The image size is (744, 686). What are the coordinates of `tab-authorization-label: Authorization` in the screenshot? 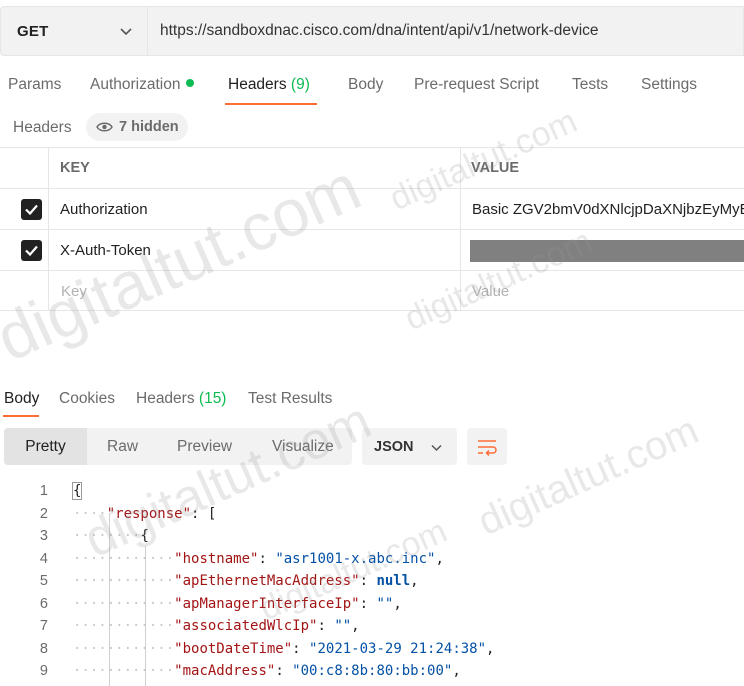 It's located at (135, 84).